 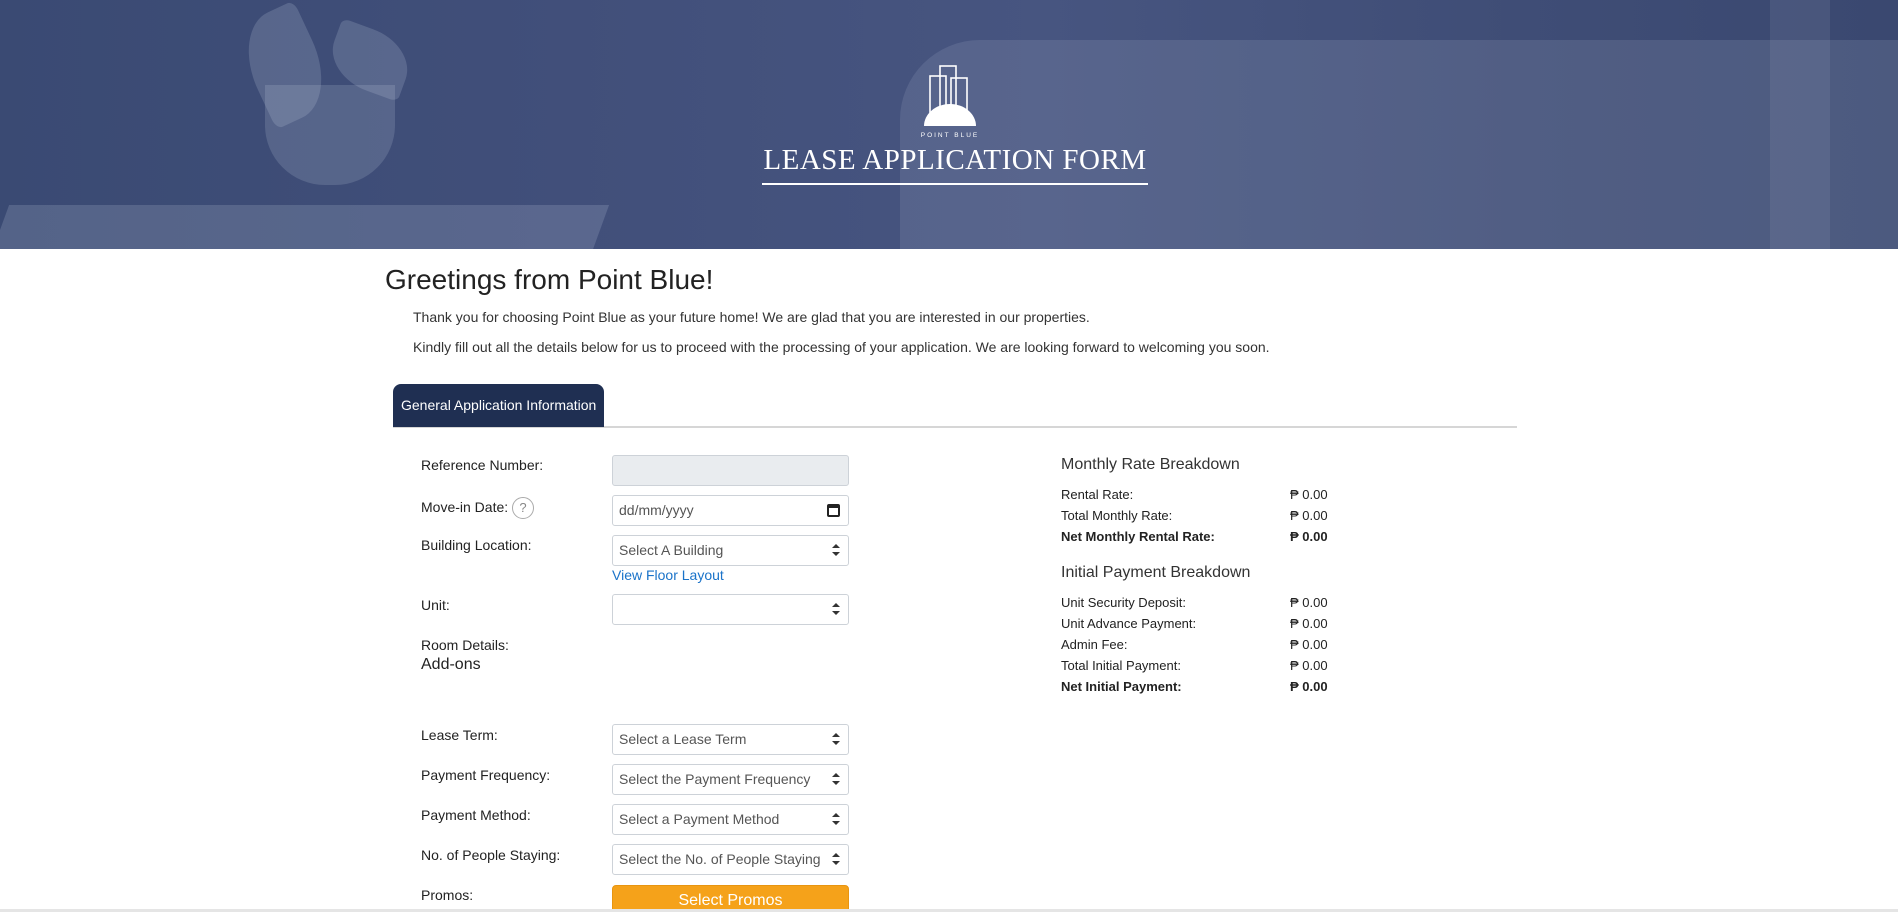 I want to click on breakdown-row: Total Monthly Rate: ₱ 0.00, so click(x=1211, y=517).